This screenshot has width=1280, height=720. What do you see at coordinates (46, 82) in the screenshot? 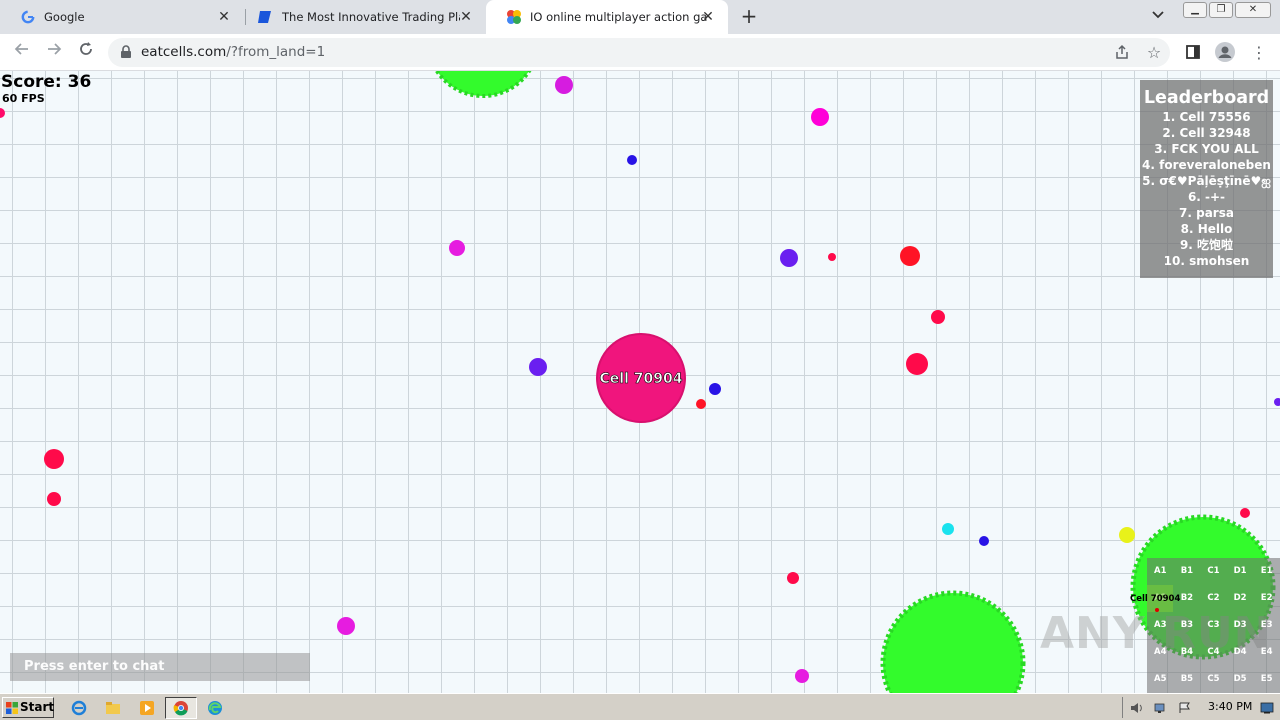
I see `score-display: Score: 36` at bounding box center [46, 82].